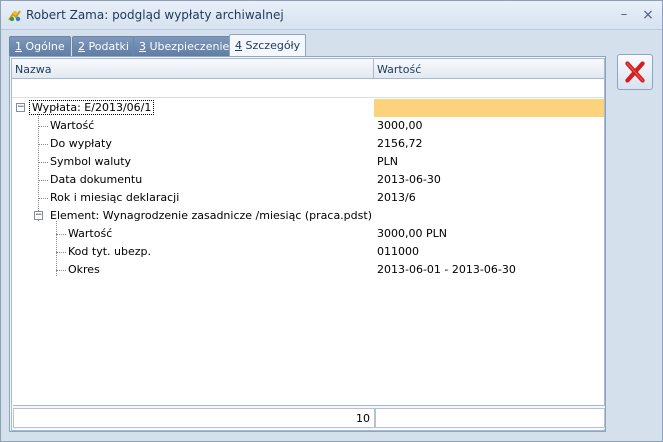 This screenshot has height=442, width=663. I want to click on tab-label: Ogólne, so click(45, 46).